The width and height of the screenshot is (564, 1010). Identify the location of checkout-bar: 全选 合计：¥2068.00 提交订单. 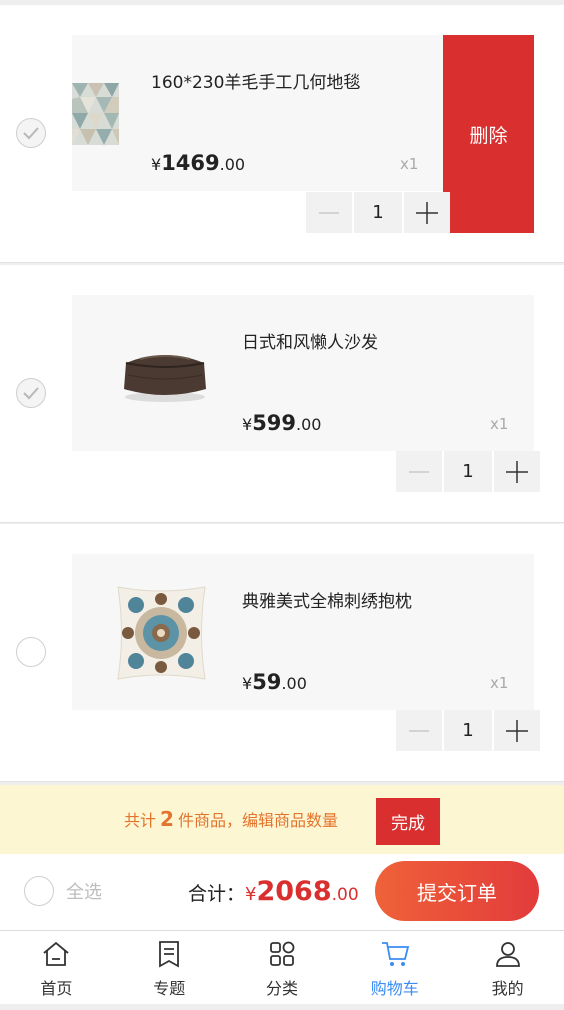
(282, 892).